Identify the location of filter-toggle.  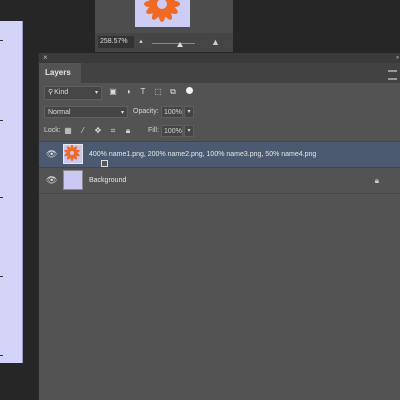
(189, 90).